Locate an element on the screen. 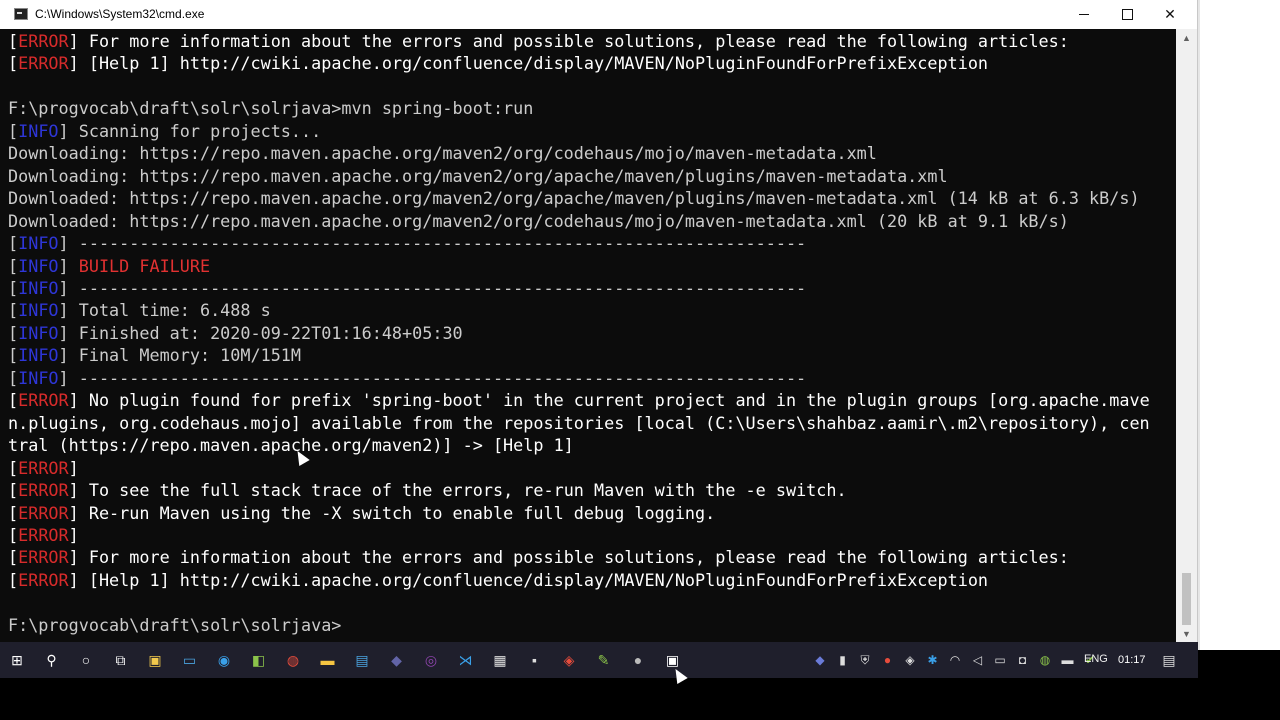 This screenshot has height=720, width=1280. console-line: [INFO] Total time: 6.488 s is located at coordinates (139, 310).